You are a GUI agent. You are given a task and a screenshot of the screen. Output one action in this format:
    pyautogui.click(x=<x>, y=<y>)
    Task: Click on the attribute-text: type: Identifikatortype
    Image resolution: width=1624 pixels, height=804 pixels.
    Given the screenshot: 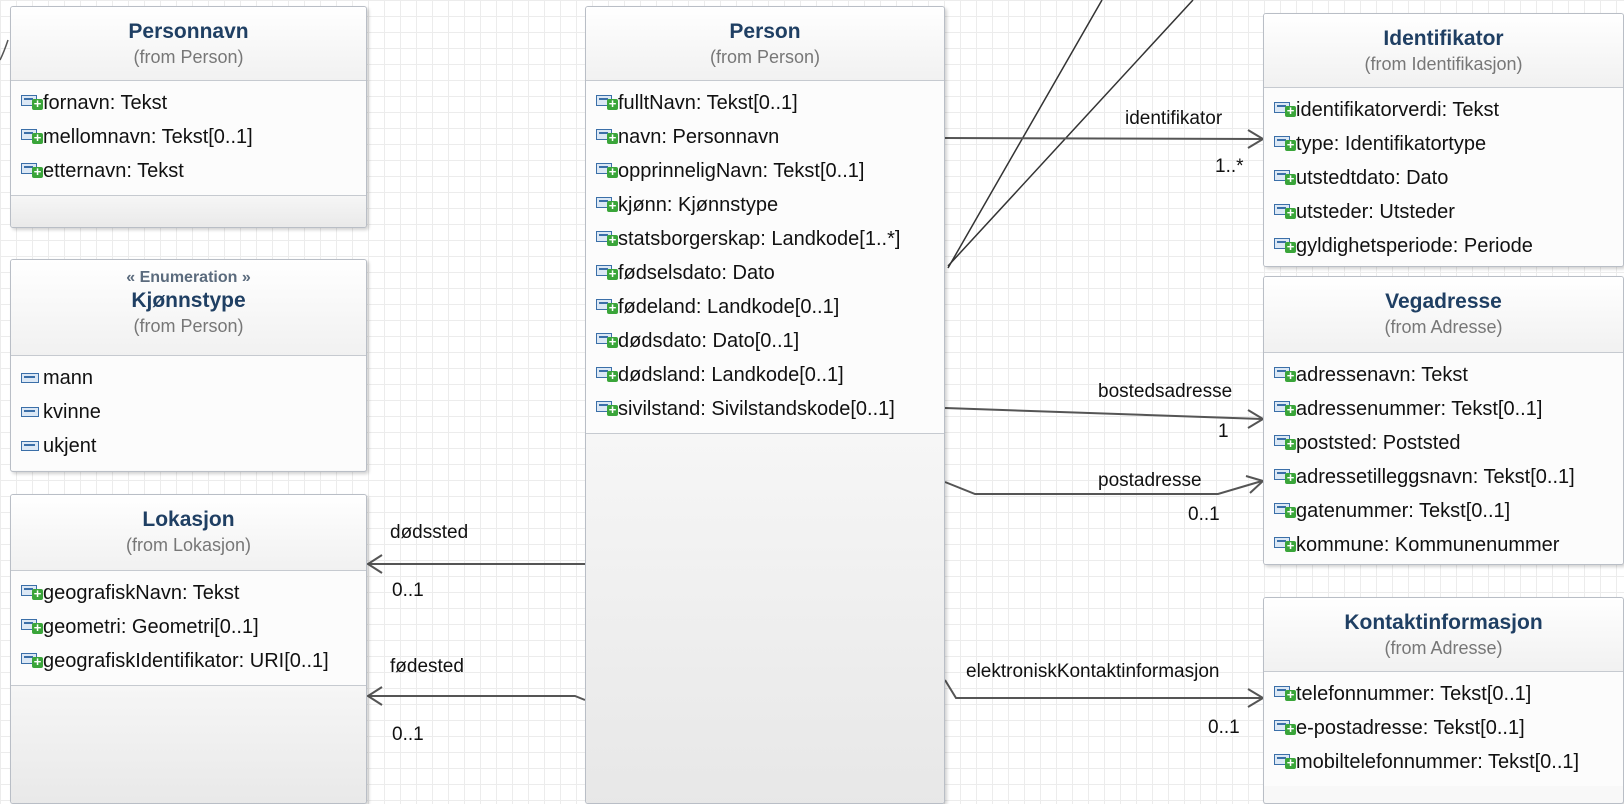 What is the action you would take?
    pyautogui.click(x=1391, y=144)
    